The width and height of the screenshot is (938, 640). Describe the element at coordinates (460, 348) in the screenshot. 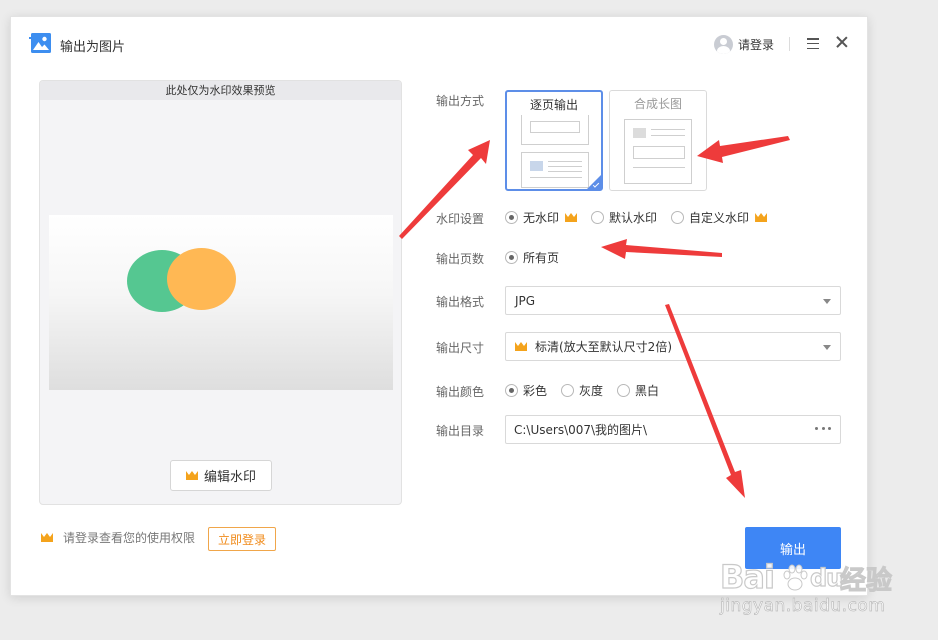

I see `size-label: 输出尺寸` at that location.